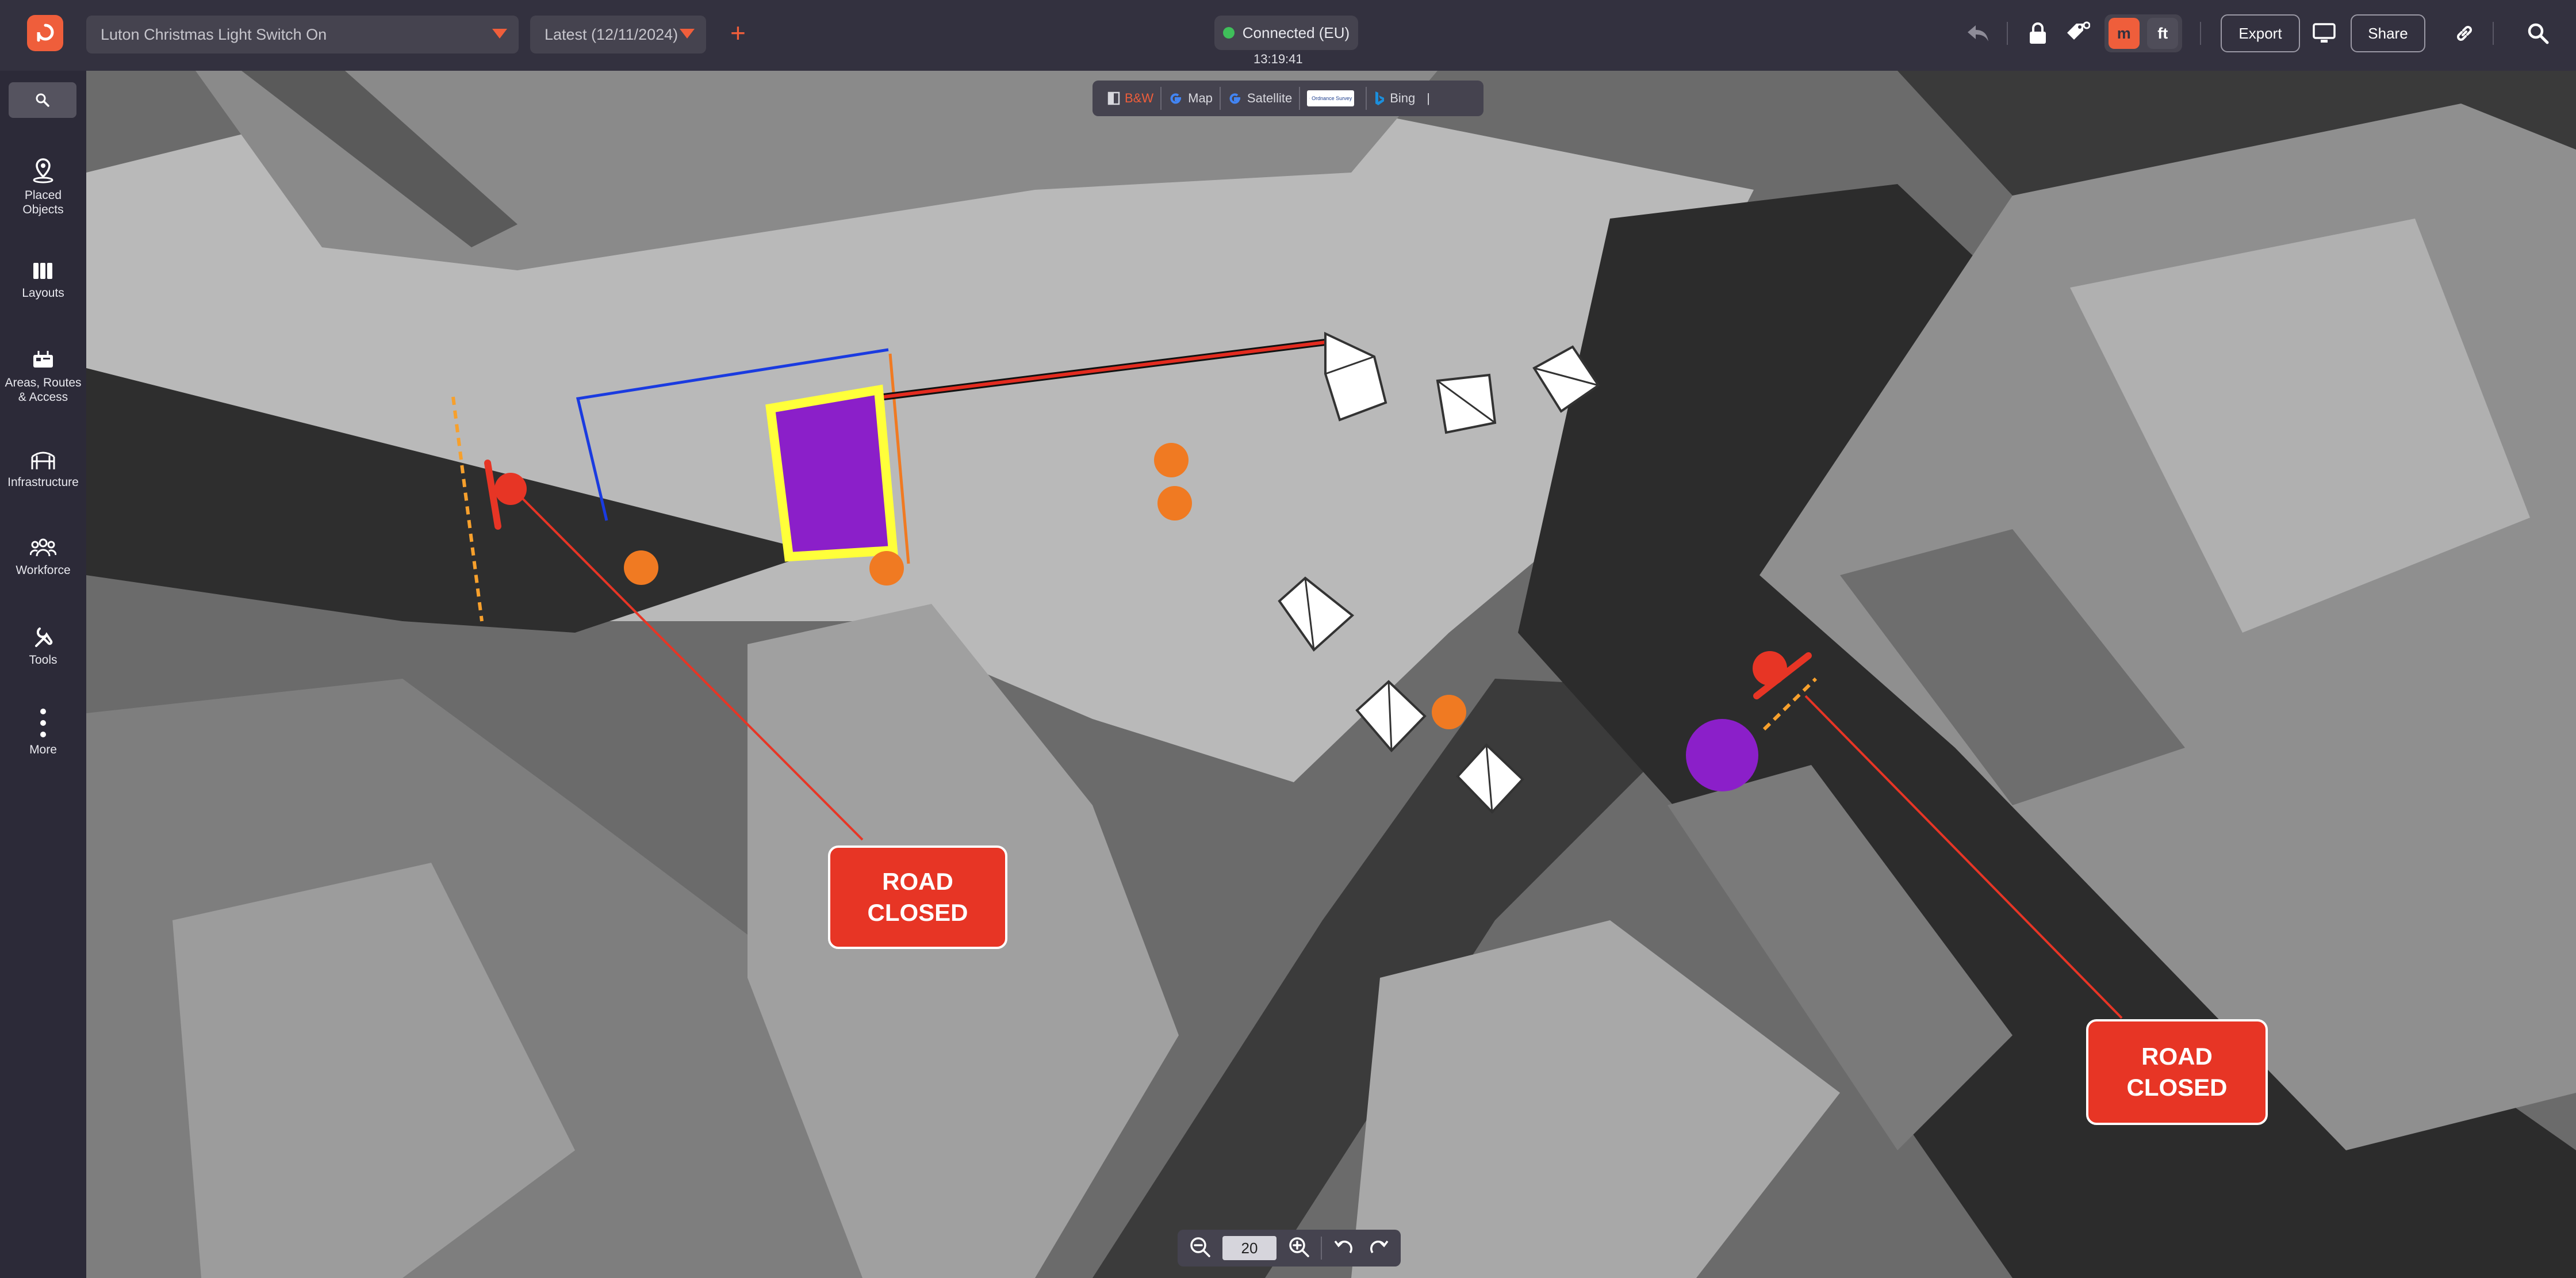 This screenshot has height=1278, width=2576. I want to click on sidebar-item-workforce: Workforce, so click(43, 557).